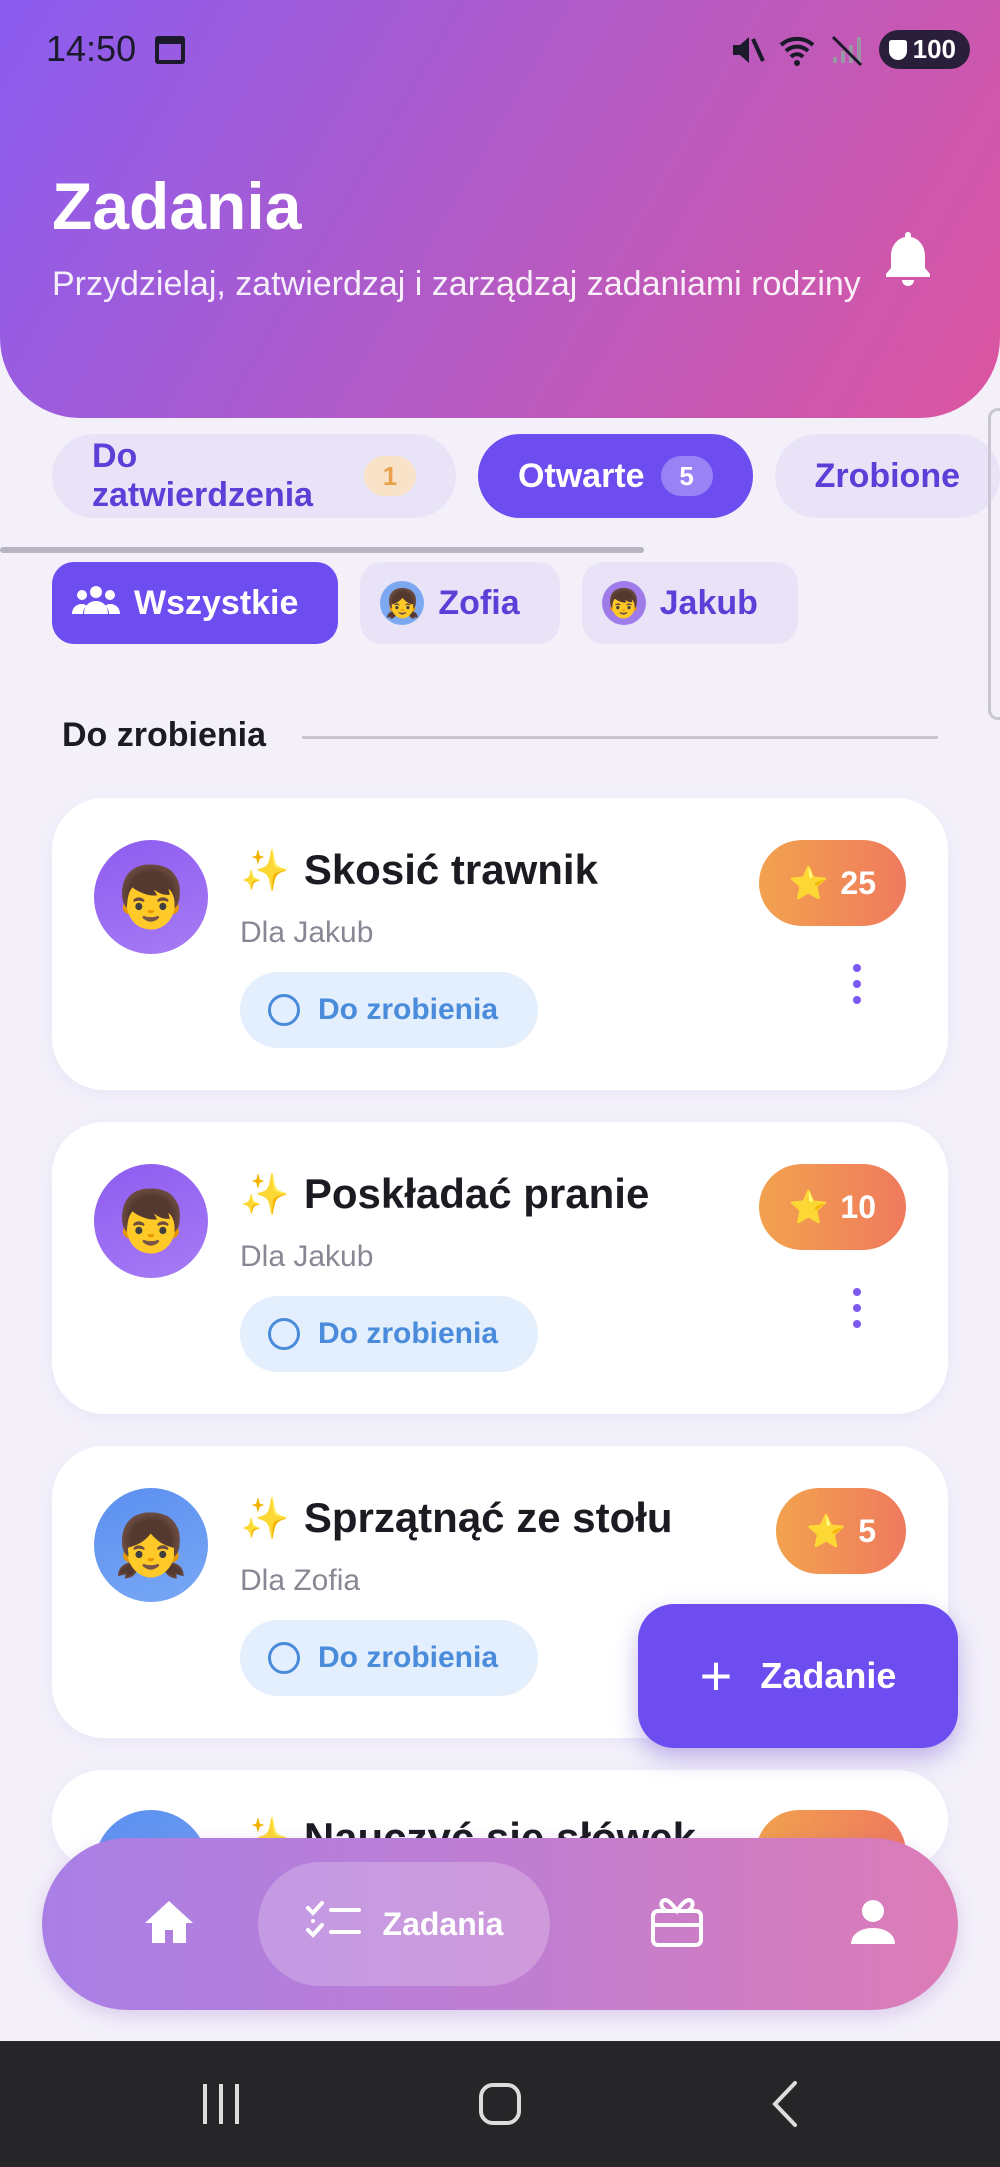 The height and width of the screenshot is (2167, 1000). I want to click on mute-icon, so click(747, 50).